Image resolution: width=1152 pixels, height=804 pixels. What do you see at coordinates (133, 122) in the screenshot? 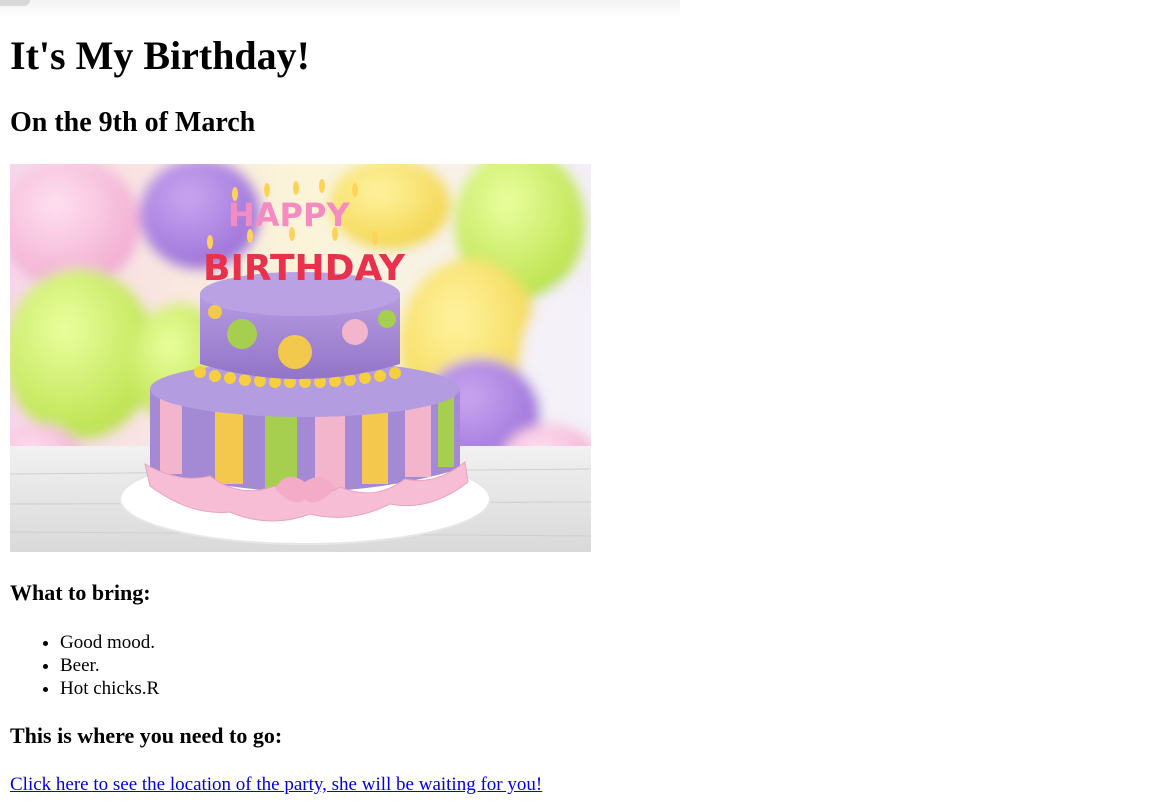
I see `page-subtitle: On the 9th of March` at bounding box center [133, 122].